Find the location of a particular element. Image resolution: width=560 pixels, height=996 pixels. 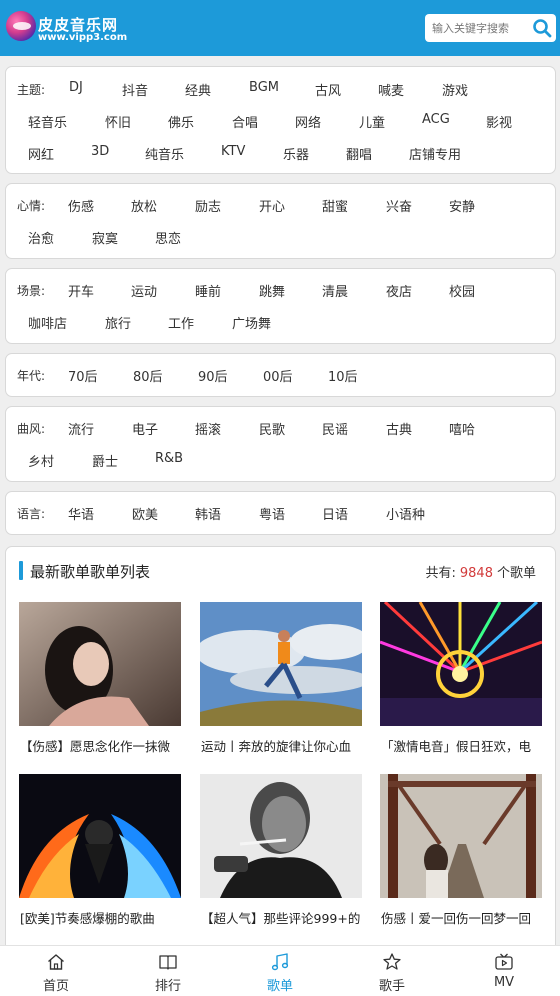

filter-tag: 跳舞 is located at coordinates (272, 290).